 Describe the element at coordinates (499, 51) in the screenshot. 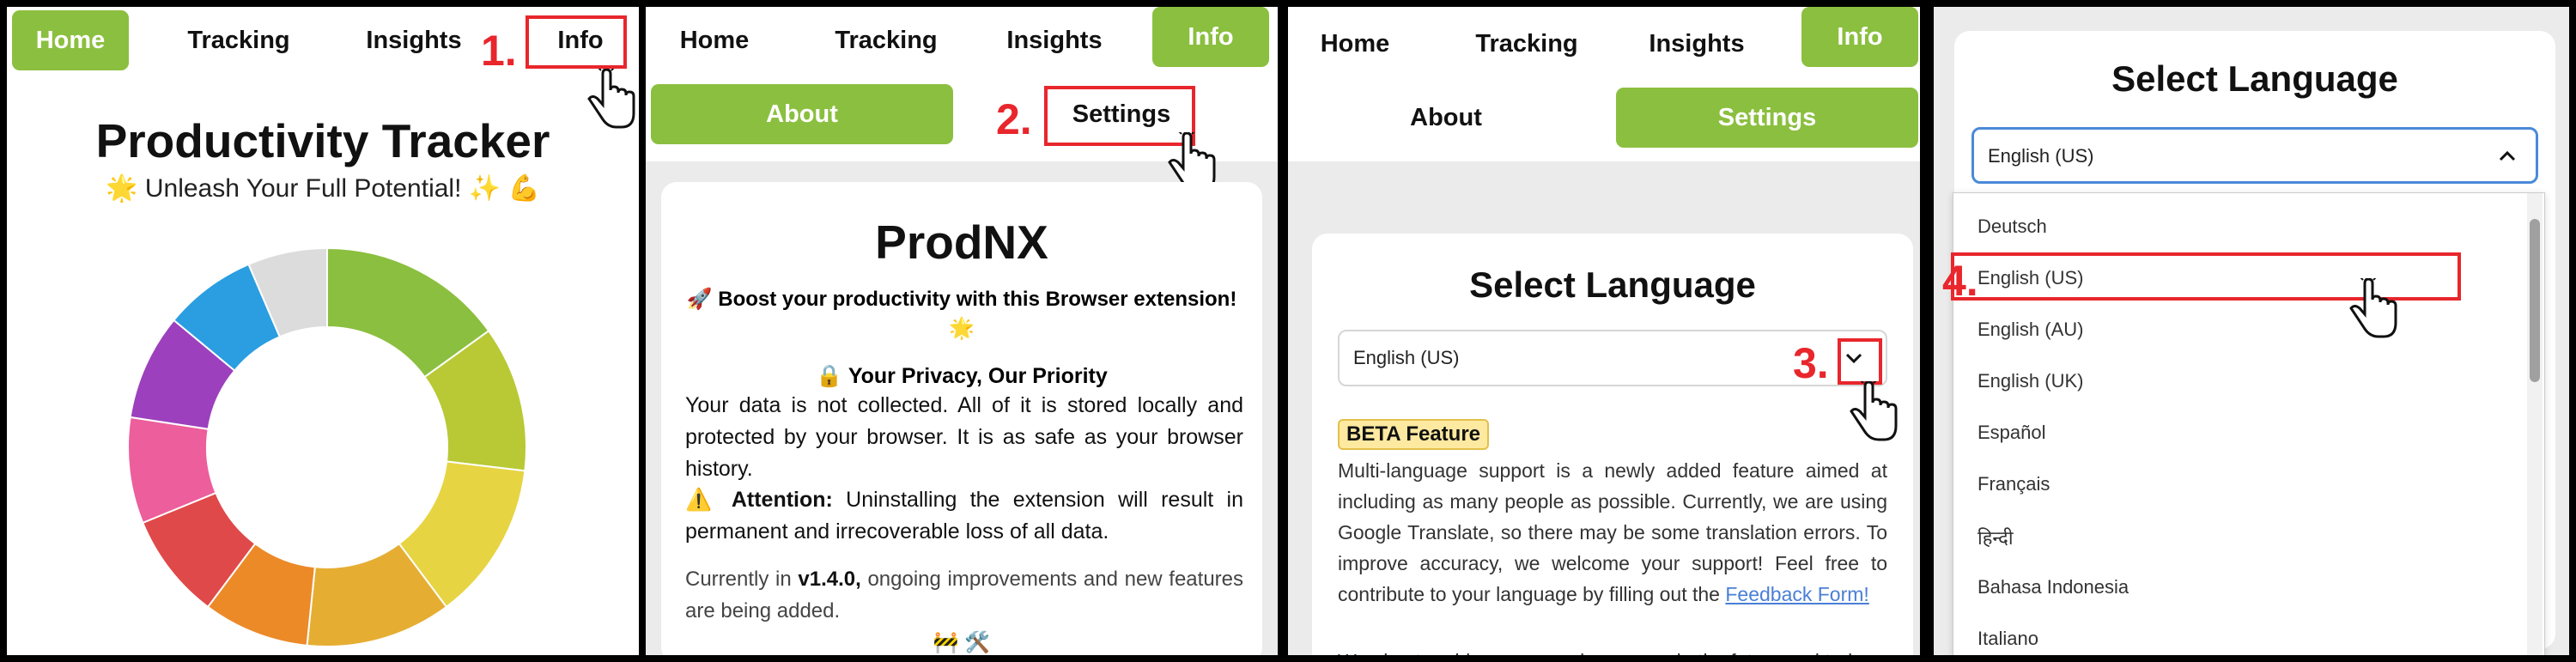

I see `step-1-label: 1.` at that location.